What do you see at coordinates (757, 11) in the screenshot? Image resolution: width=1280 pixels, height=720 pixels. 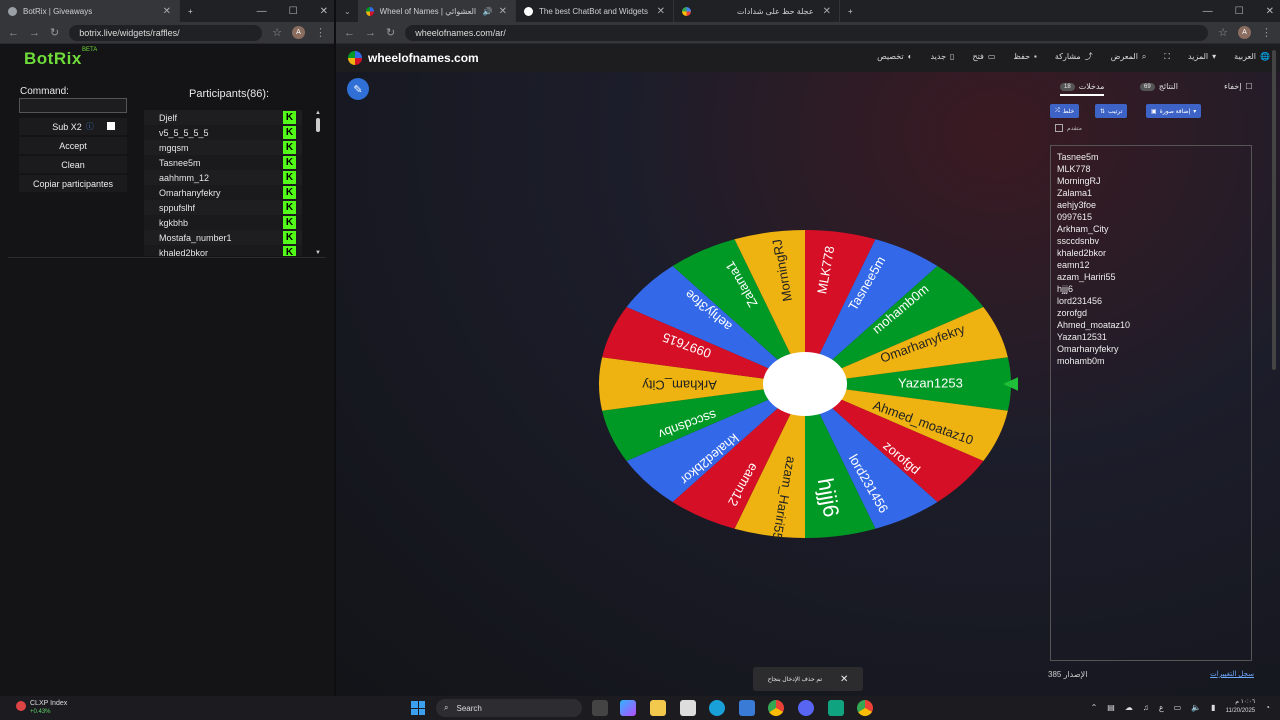 I see `tab-wheel-search: عجلة حظ على شدادات ✕` at bounding box center [757, 11].